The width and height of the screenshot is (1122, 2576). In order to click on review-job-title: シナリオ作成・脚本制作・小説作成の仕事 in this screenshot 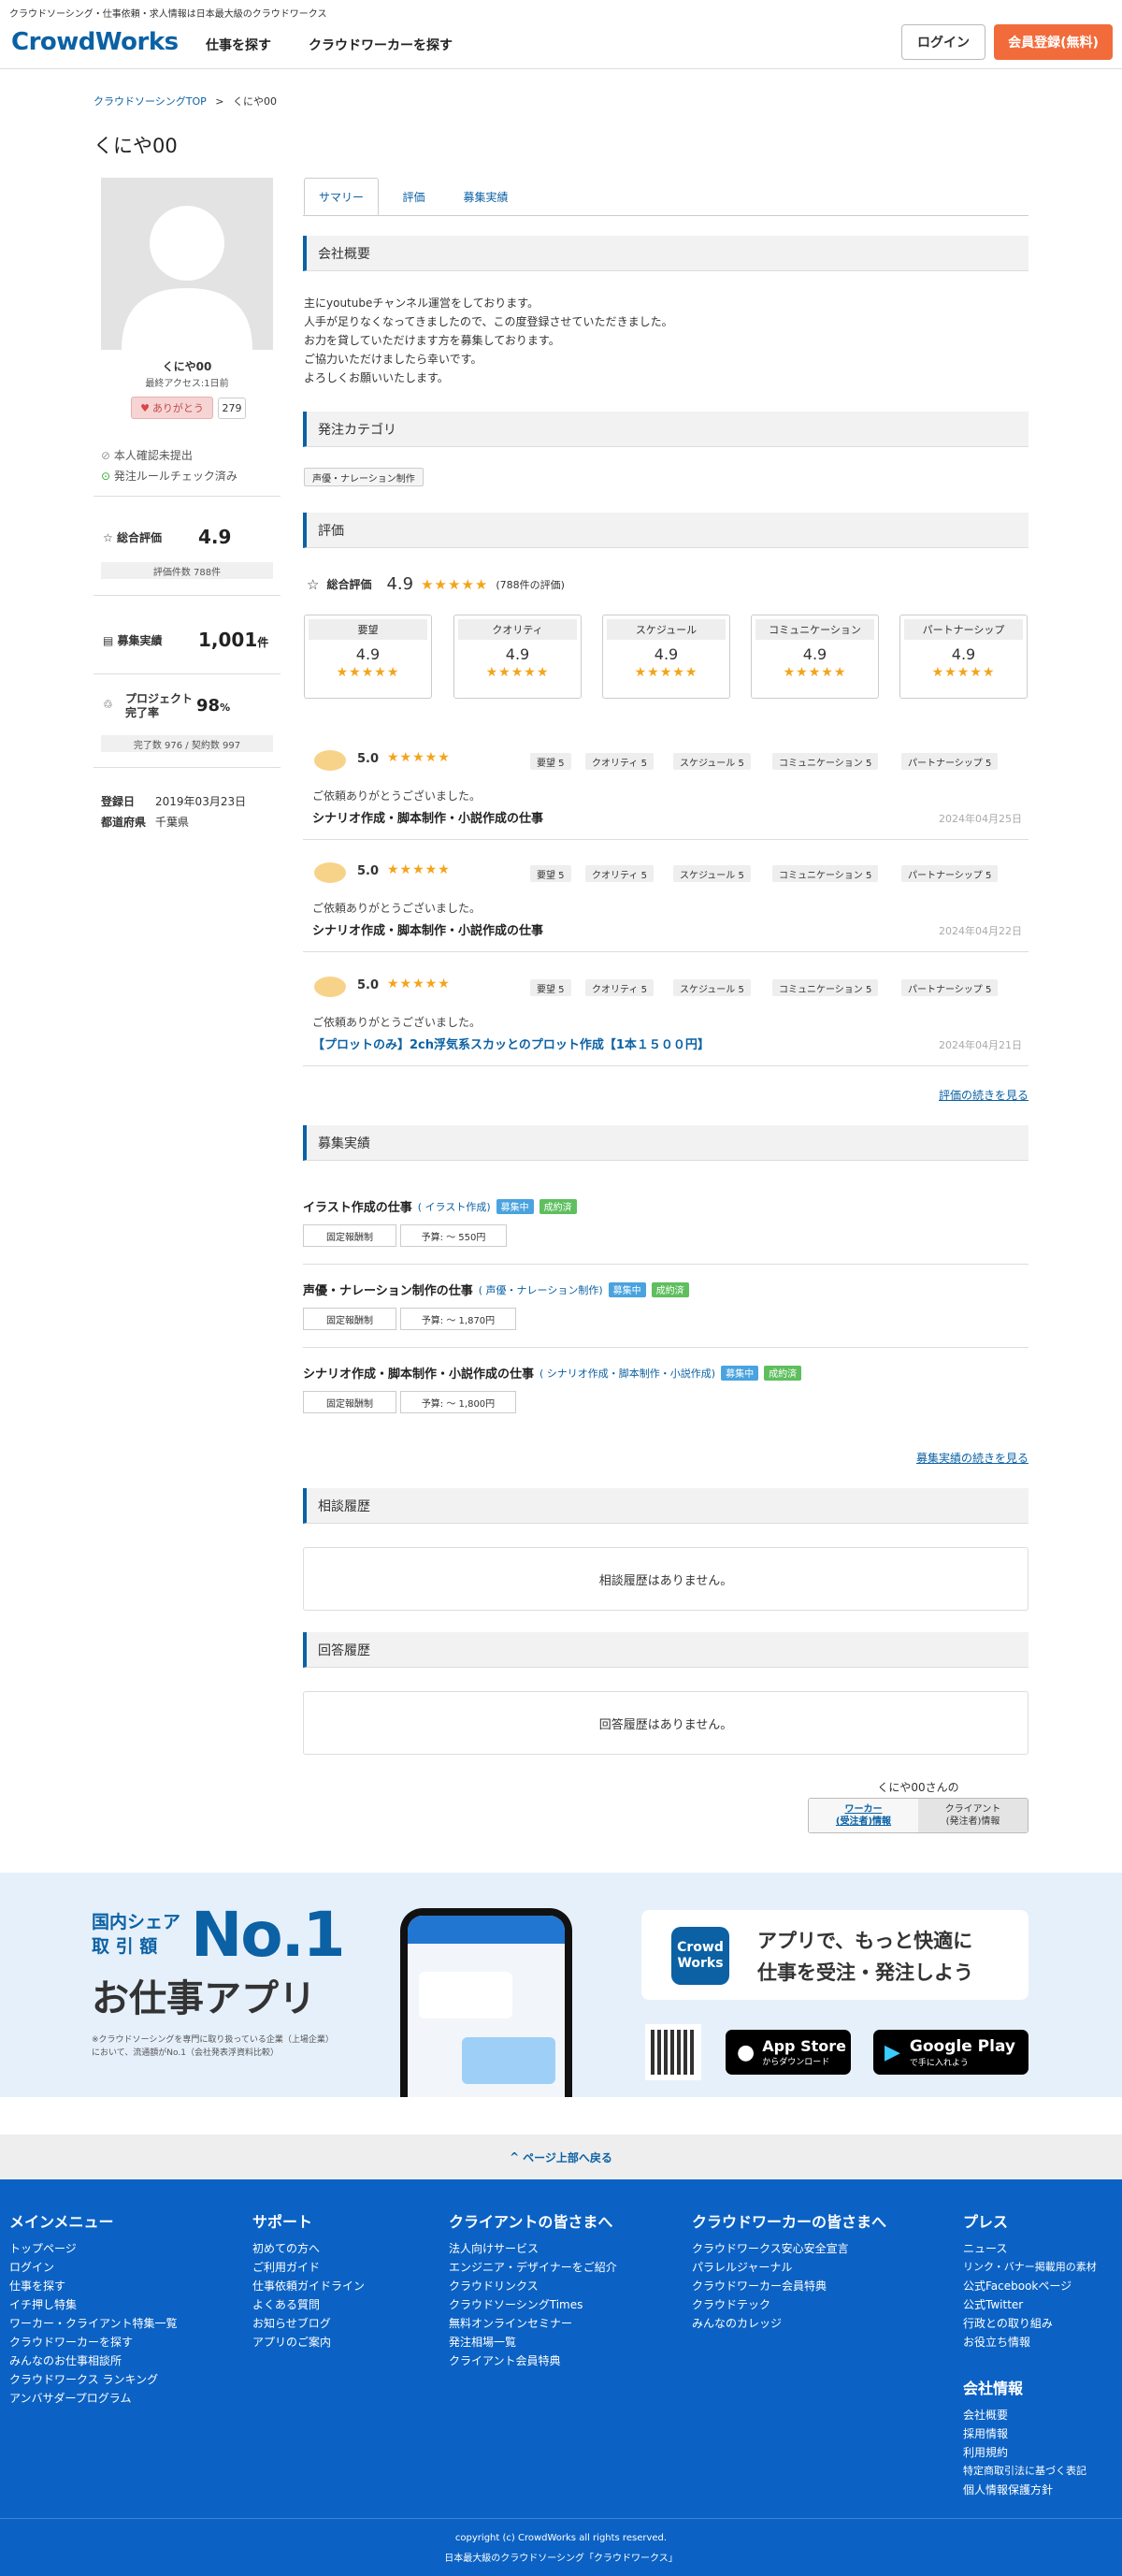, I will do `click(428, 819)`.